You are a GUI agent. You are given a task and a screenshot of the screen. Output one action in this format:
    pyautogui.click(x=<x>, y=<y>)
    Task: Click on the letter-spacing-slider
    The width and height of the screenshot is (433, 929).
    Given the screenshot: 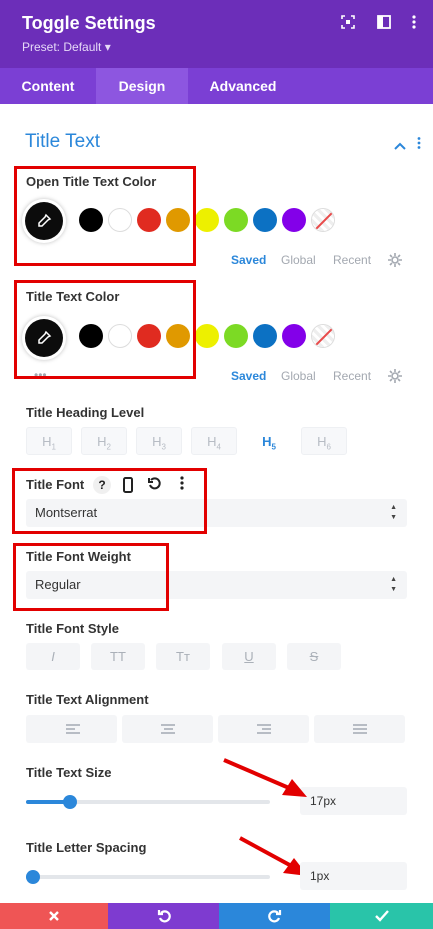 What is the action you would take?
    pyautogui.click(x=148, y=877)
    